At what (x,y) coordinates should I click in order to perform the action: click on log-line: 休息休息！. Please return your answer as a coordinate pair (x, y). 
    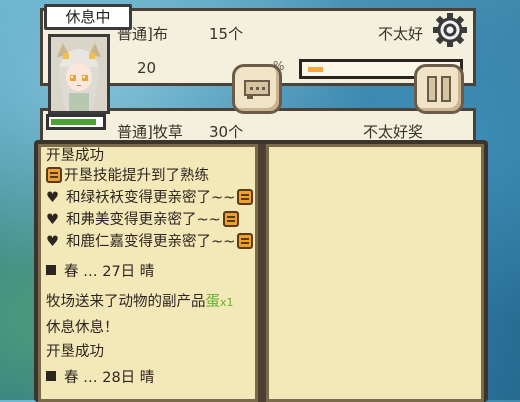
    Looking at the image, I should click on (82, 328).